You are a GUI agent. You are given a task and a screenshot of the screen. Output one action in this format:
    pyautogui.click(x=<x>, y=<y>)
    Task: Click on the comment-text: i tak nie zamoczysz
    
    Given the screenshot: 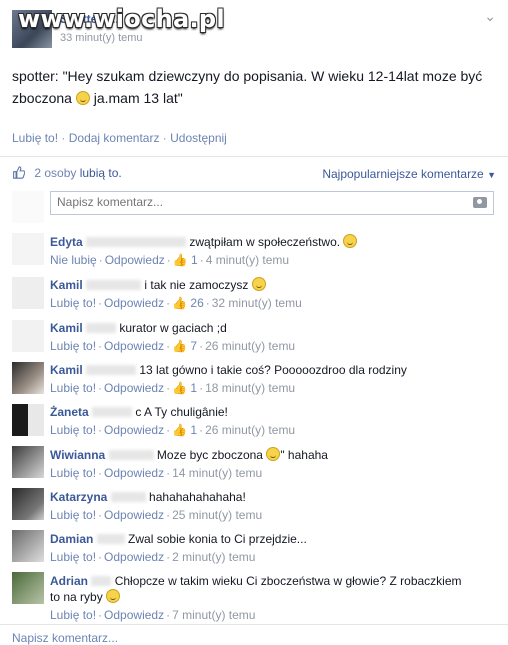 What is the action you would take?
    pyautogui.click(x=196, y=285)
    